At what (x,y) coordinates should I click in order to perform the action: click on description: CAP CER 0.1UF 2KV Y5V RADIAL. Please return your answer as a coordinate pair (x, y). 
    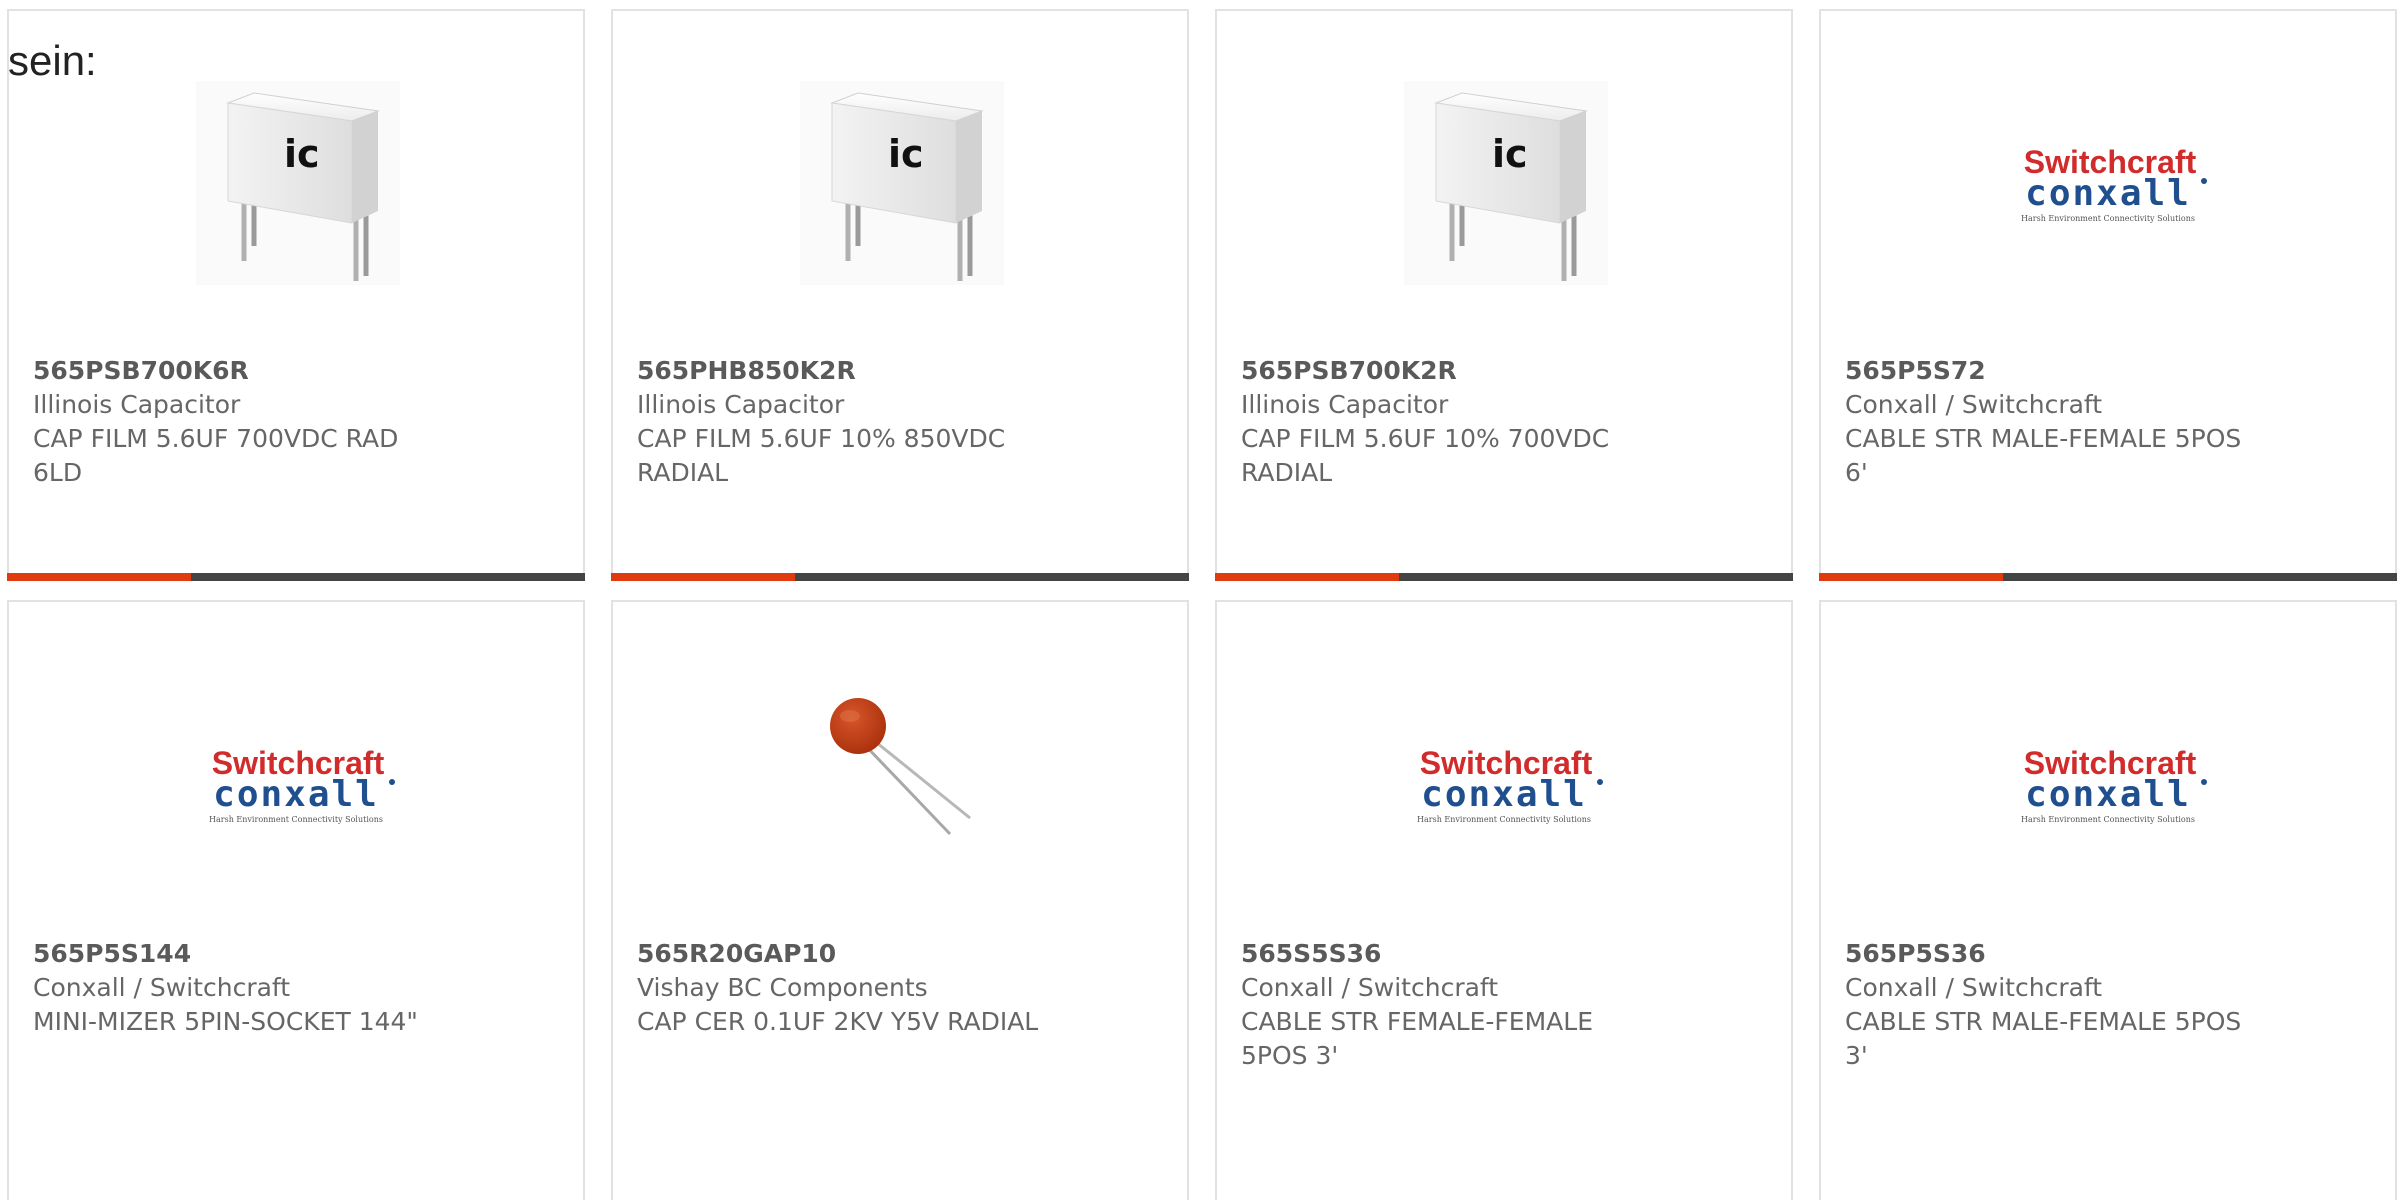
    Looking at the image, I should click on (838, 1021).